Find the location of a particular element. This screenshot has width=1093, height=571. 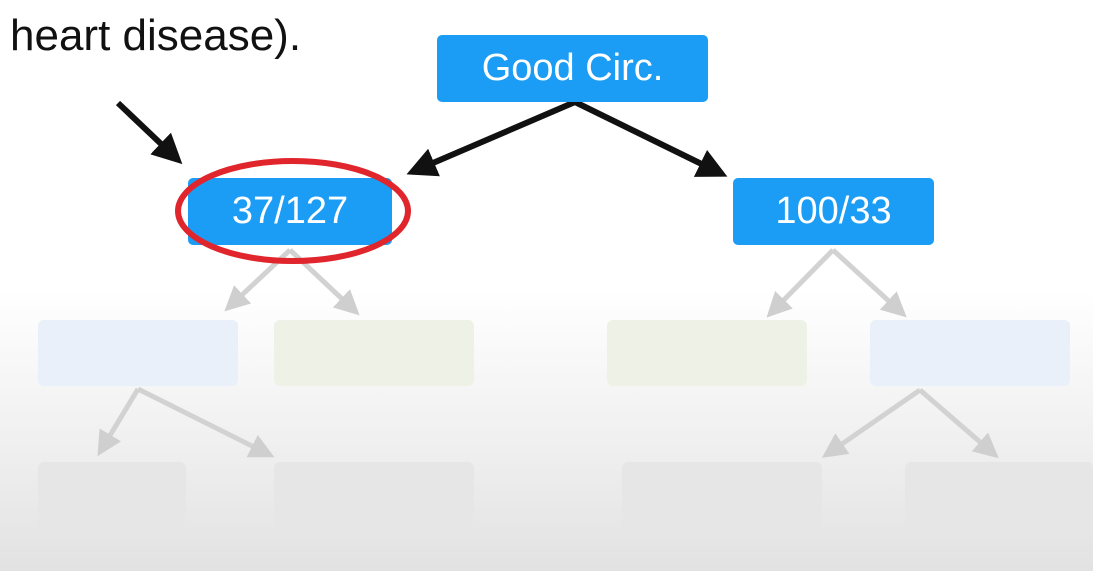

arrow-root-to-left is located at coordinates (491, 138).